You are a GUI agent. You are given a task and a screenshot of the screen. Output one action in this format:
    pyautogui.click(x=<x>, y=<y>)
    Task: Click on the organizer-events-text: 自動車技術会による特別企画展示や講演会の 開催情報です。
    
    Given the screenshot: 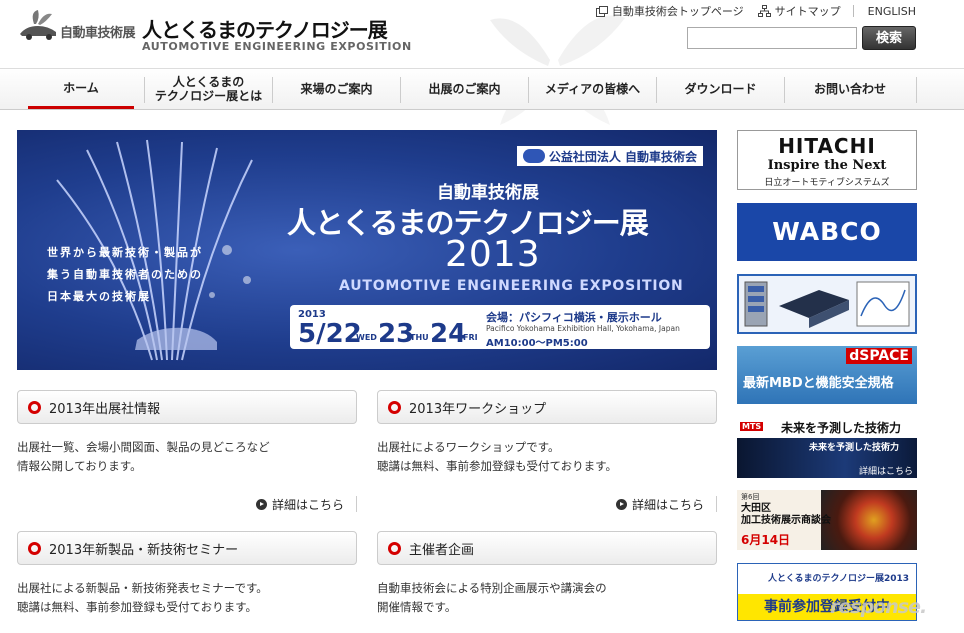 What is the action you would take?
    pyautogui.click(x=492, y=597)
    